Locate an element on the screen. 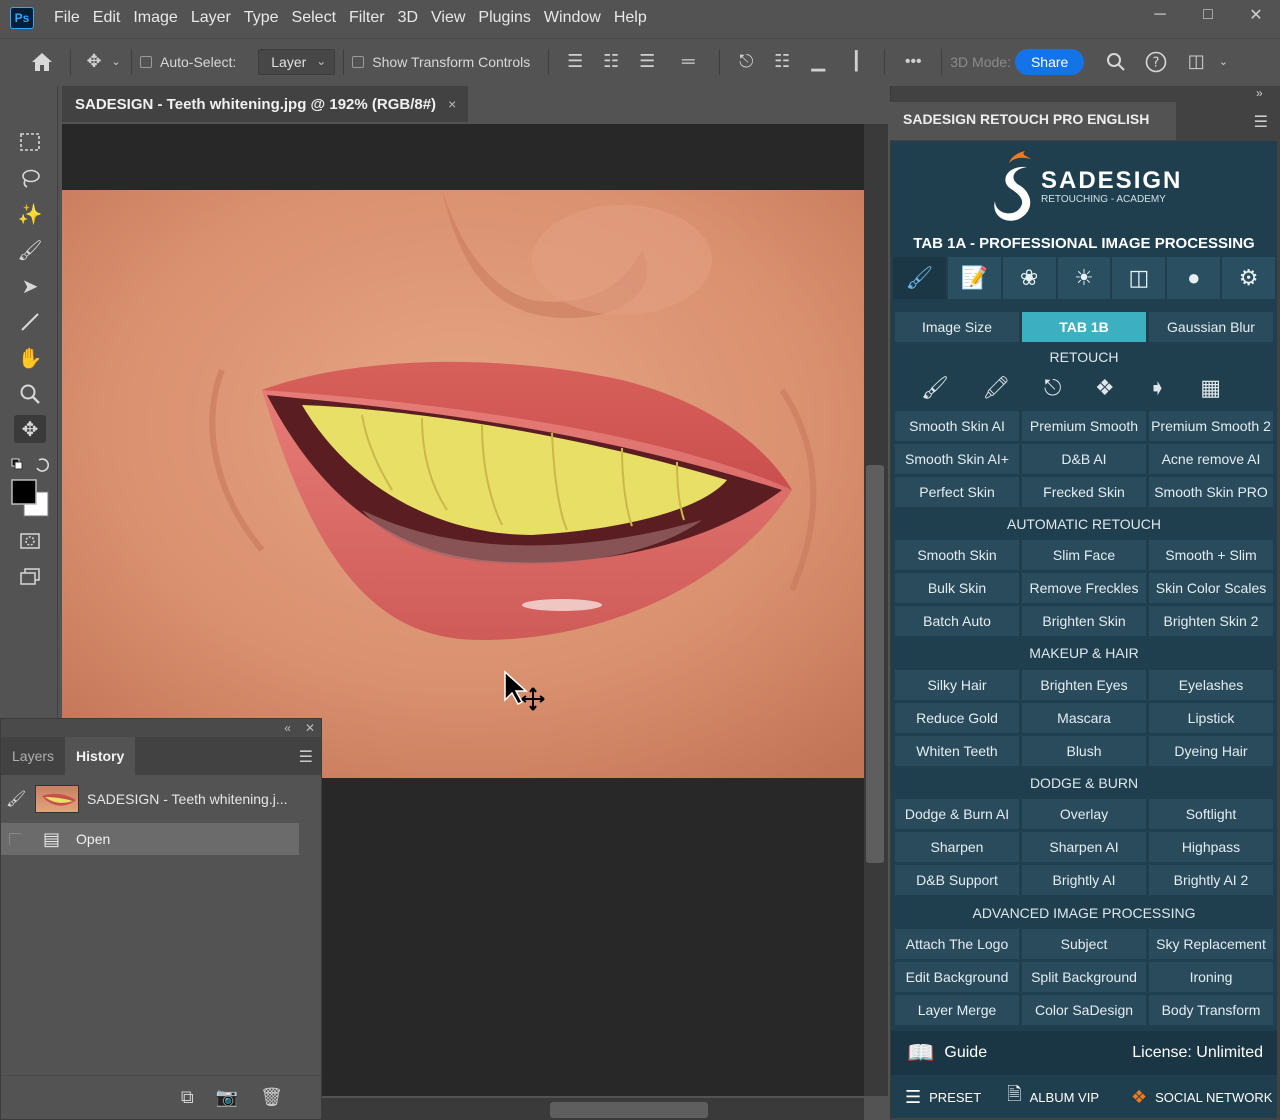  new-document-from-state-icon: ⧉ is located at coordinates (187, 1097).